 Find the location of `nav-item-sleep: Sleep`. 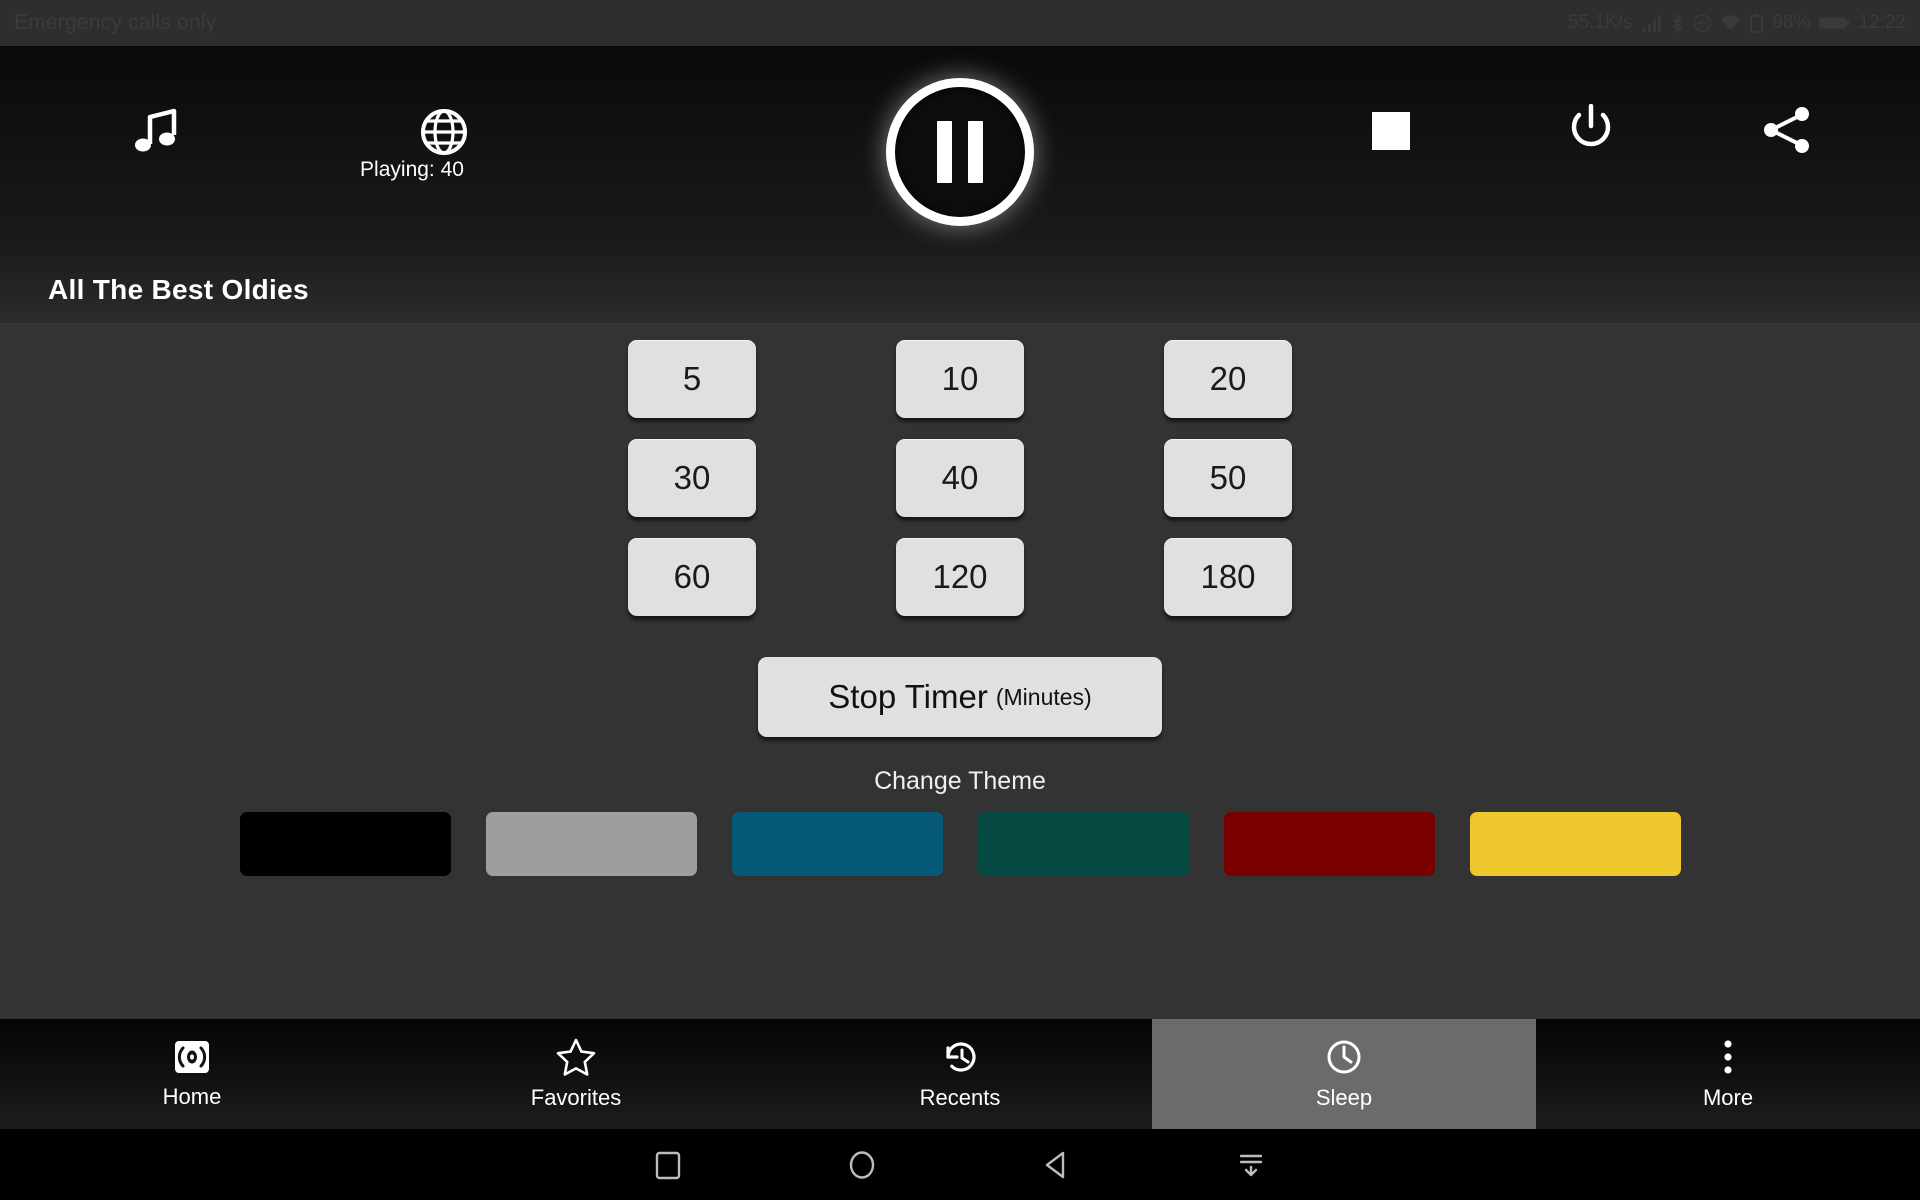

nav-item-sleep: Sleep is located at coordinates (1344, 1074).